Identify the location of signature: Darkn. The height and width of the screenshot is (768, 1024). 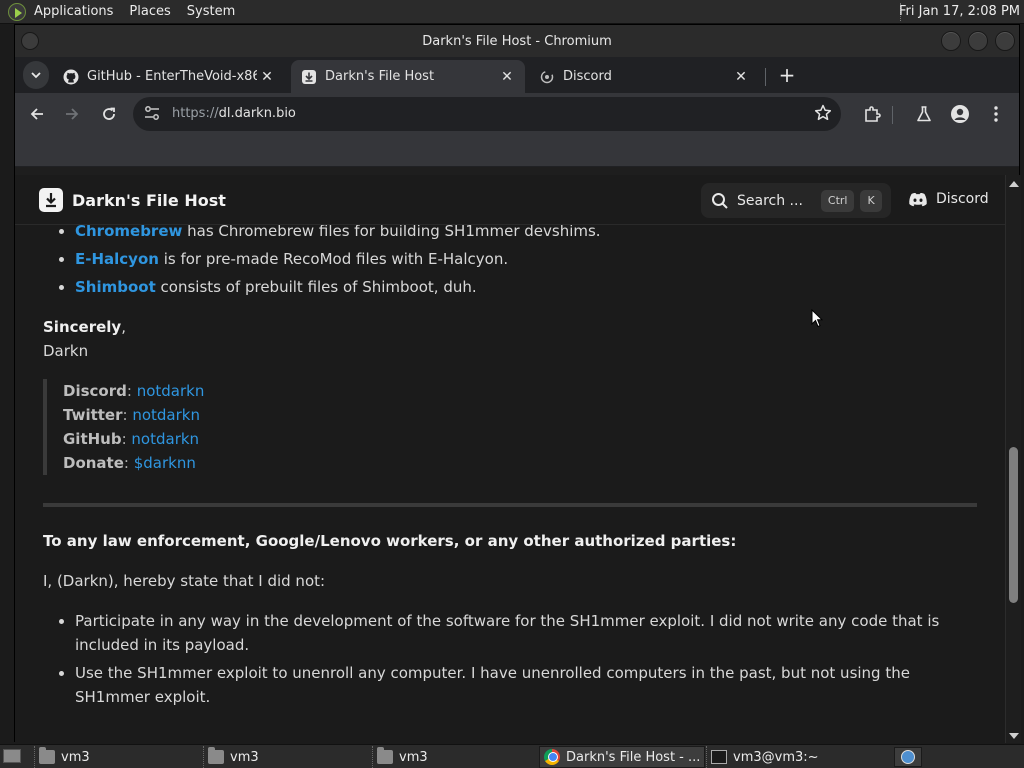
(66, 351).